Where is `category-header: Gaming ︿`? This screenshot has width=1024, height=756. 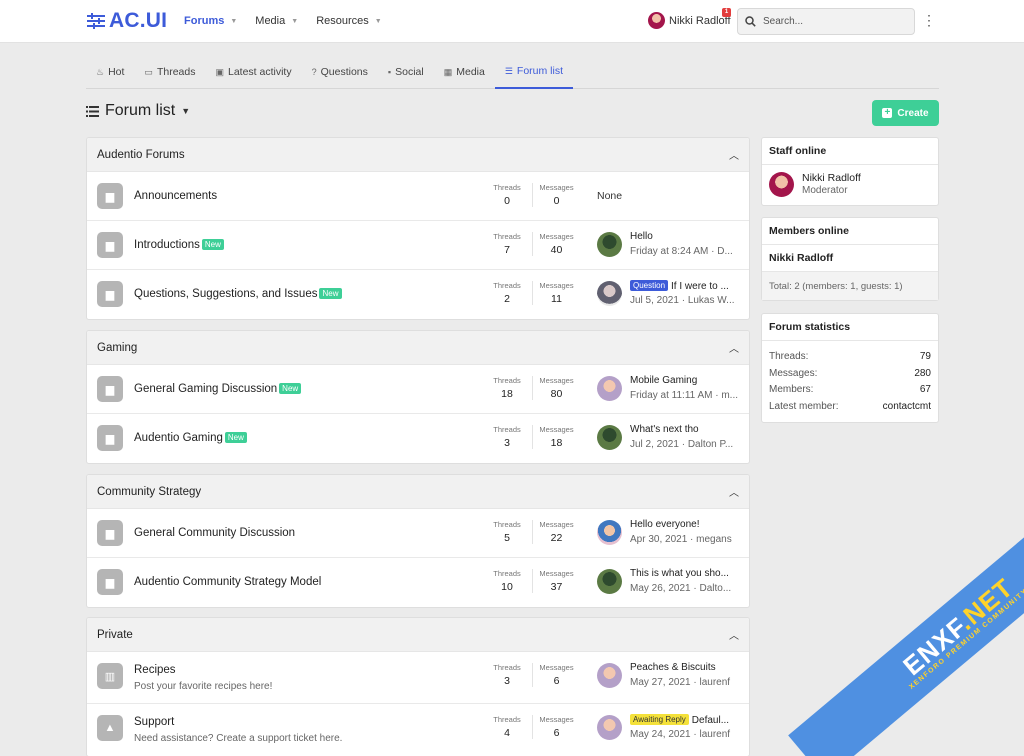 category-header: Gaming ︿ is located at coordinates (418, 348).